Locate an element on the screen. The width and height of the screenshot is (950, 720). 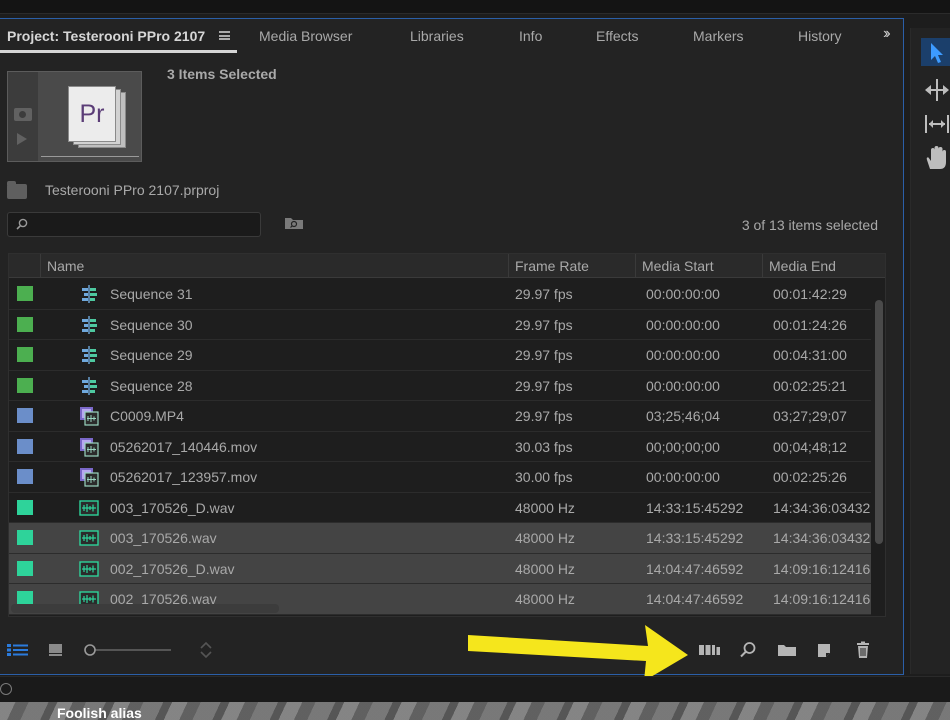
column-header-name: Name is located at coordinates (275, 266).